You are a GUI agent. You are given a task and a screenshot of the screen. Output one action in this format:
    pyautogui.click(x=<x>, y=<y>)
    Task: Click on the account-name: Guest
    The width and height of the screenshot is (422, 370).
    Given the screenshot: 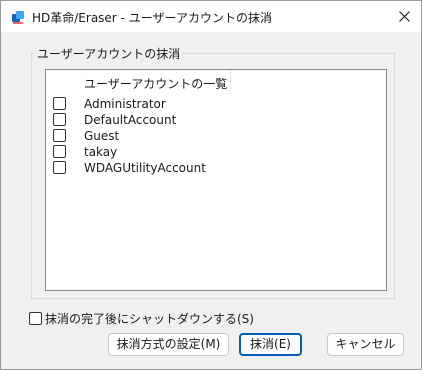 What is the action you would take?
    pyautogui.click(x=102, y=136)
    